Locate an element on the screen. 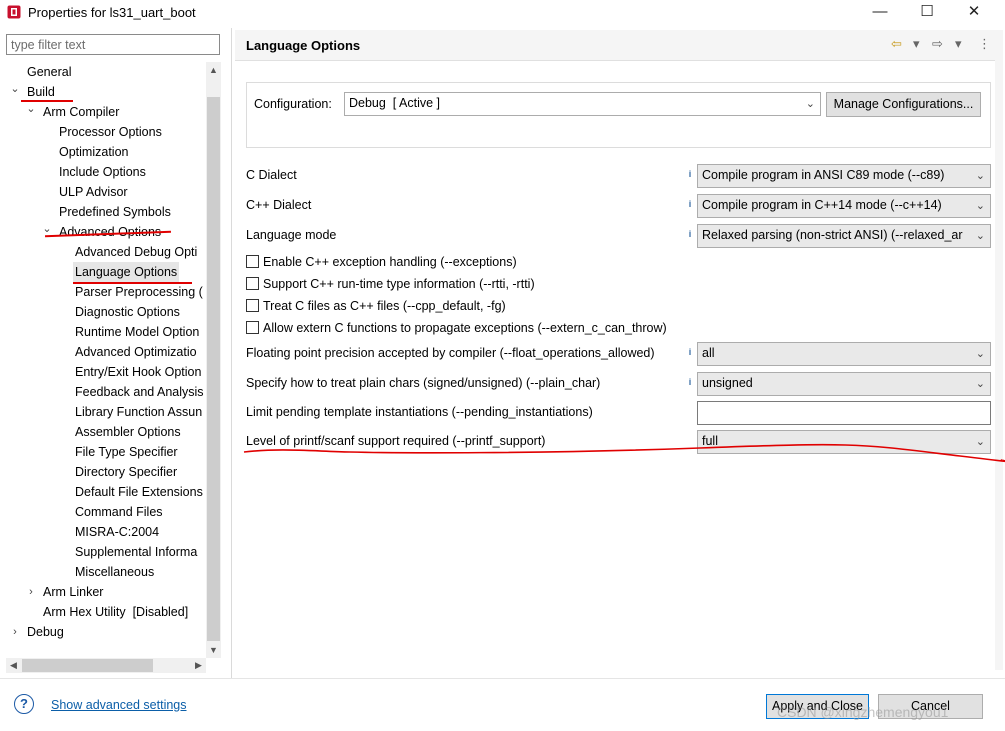  float-ops-value: all is located at coordinates (708, 353).